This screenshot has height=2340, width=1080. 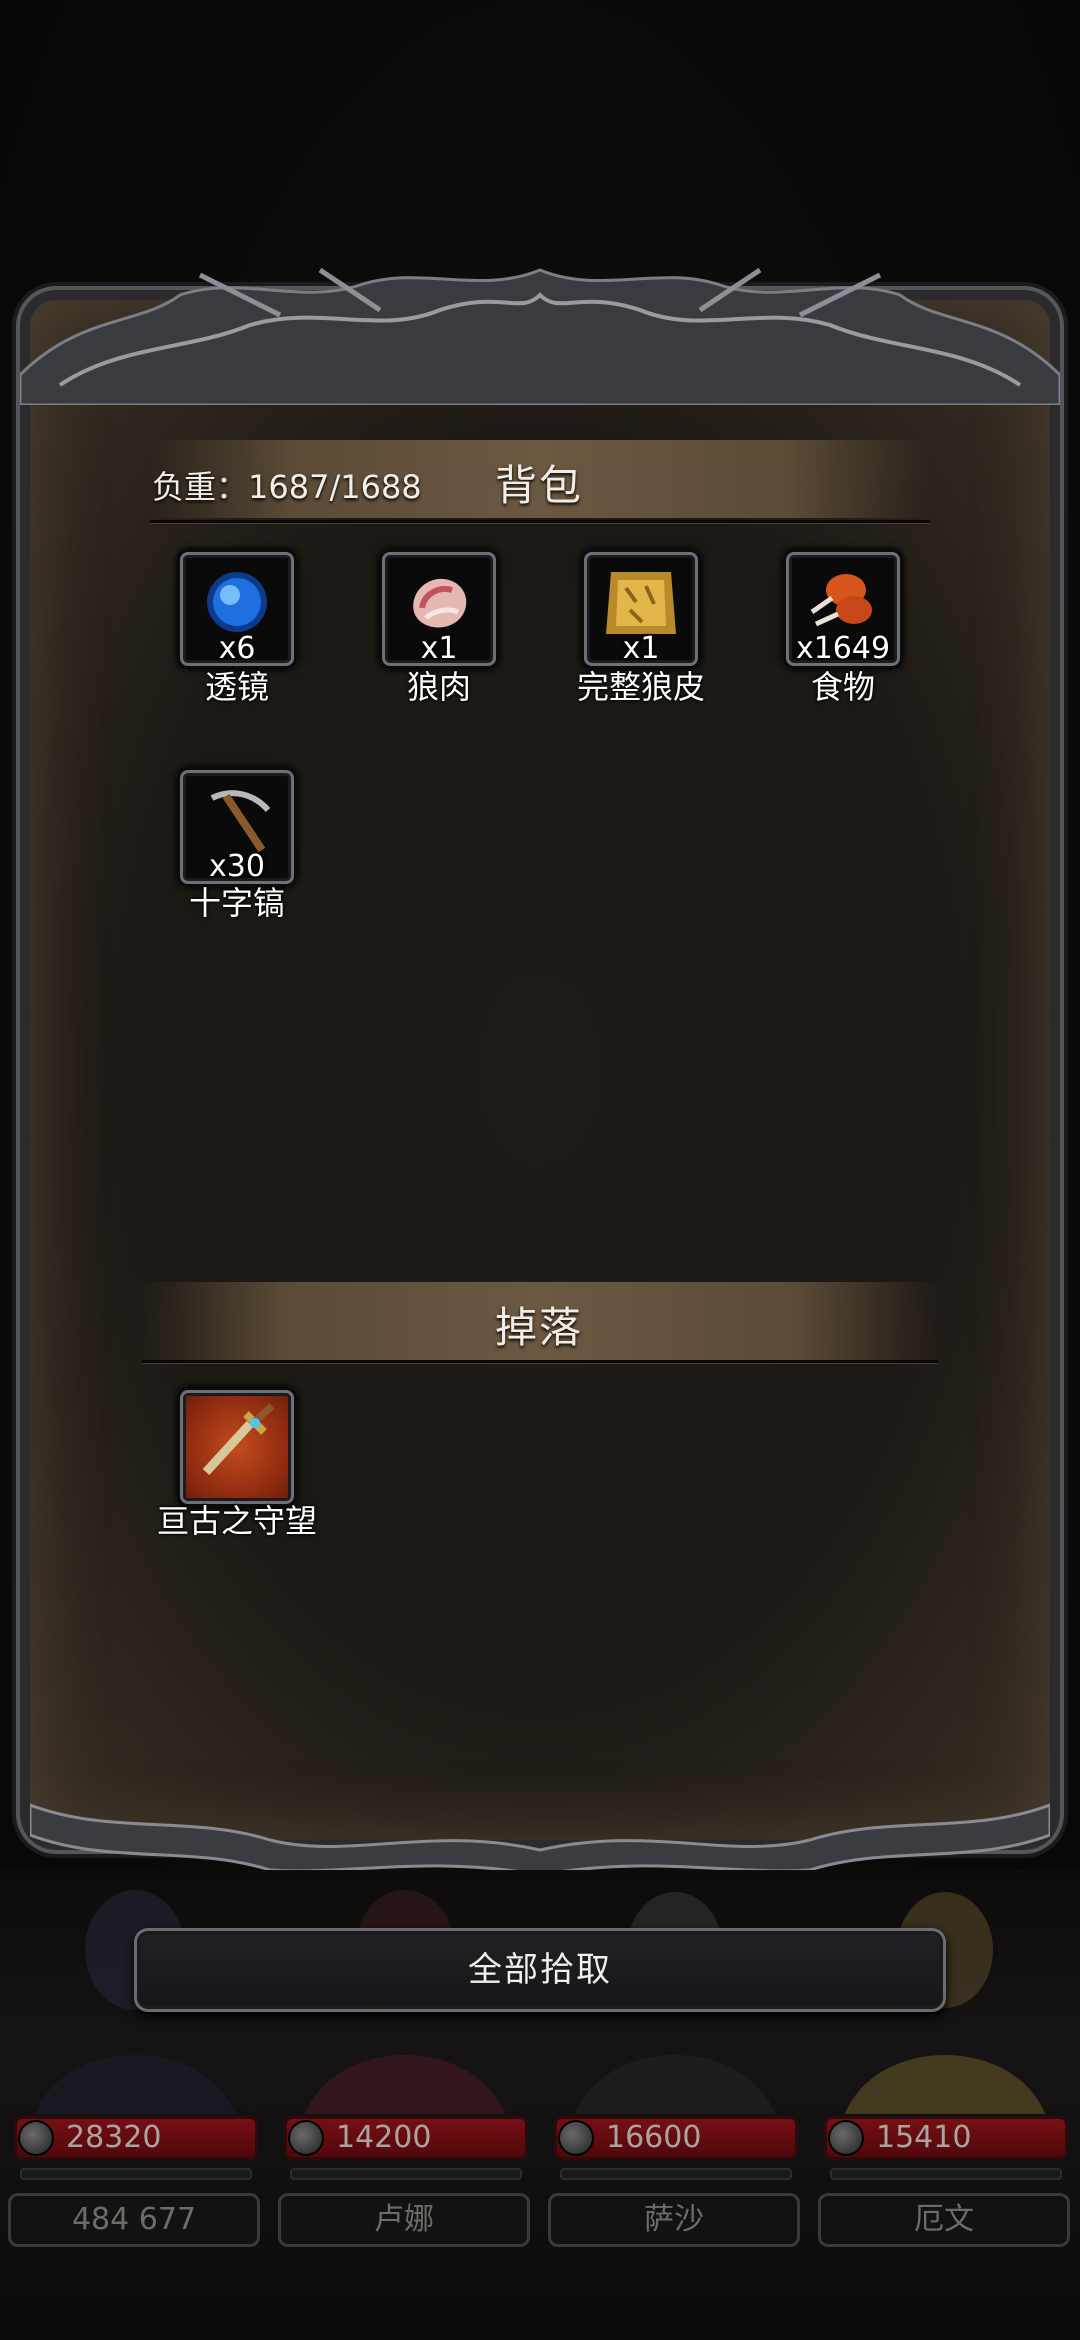 What do you see at coordinates (924, 2137) in the screenshot?
I see `hero-4-hp-value: 15410` at bounding box center [924, 2137].